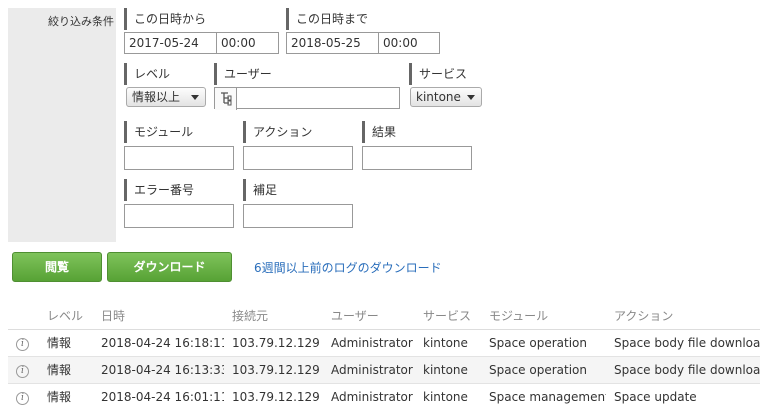 This screenshot has height=408, width=768. What do you see at coordinates (171, 43) in the screenshot?
I see `from-date-input: 2017-05-24` at bounding box center [171, 43].